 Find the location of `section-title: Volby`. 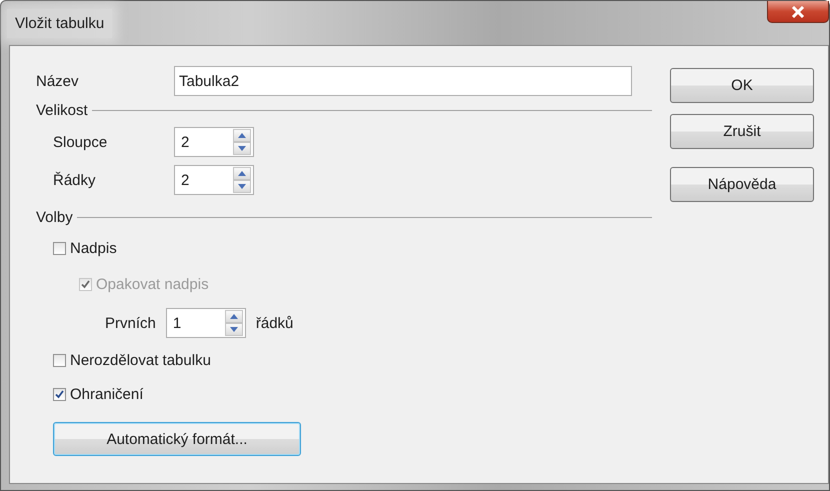

section-title: Volby is located at coordinates (54, 217).